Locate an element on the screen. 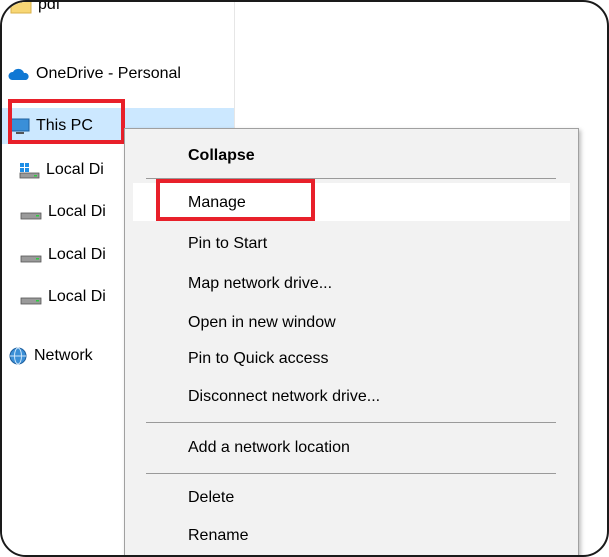 Image resolution: width=609 pixels, height=557 pixels. nav-item-local-disk-3: Local Di is located at coordinates (63, 255).